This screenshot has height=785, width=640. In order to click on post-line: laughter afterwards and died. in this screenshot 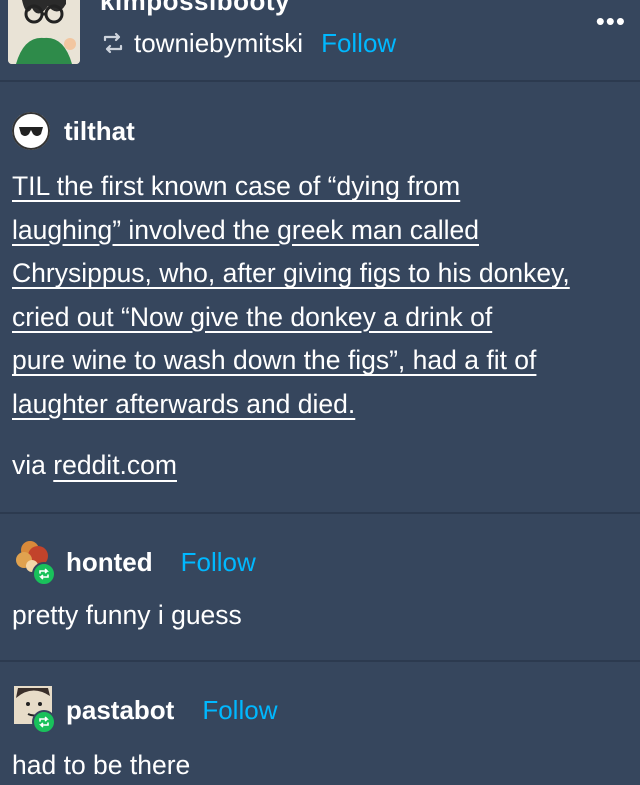, I will do `click(183, 404)`.